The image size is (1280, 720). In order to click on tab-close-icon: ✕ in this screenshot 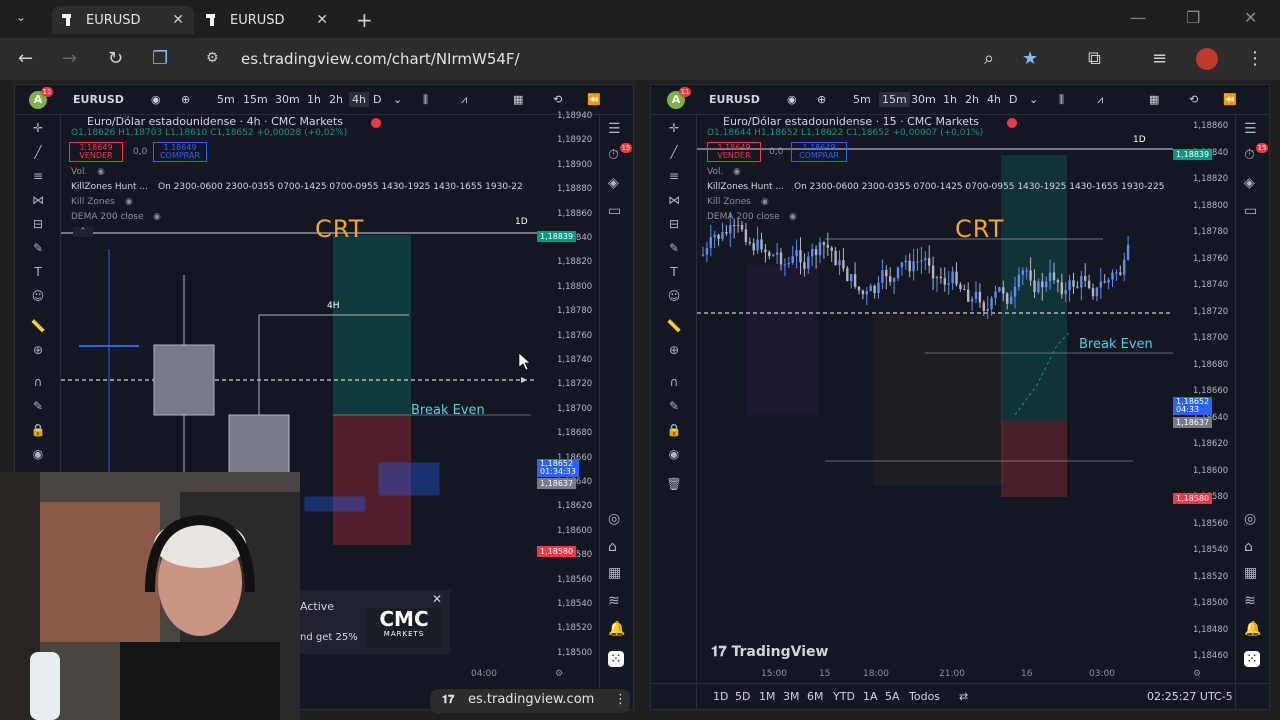, I will do `click(322, 20)`.